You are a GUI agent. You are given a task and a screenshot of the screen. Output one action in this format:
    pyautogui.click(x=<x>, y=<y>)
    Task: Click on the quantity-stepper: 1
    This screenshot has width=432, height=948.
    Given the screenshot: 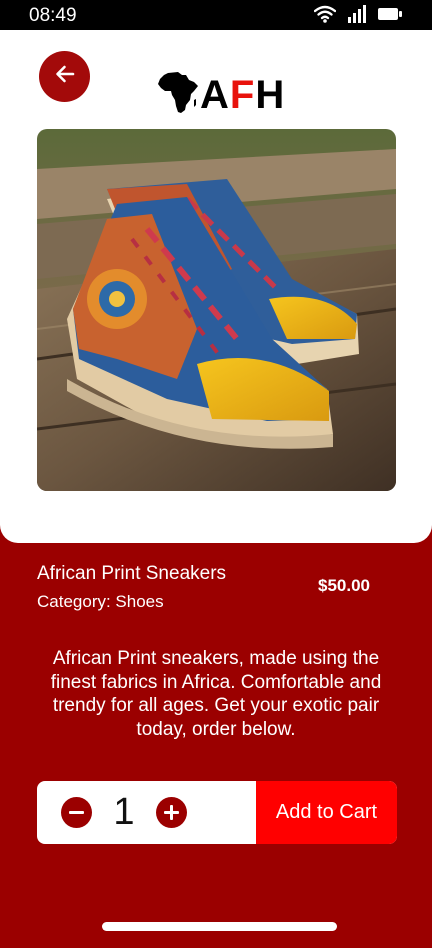 What is the action you would take?
    pyautogui.click(x=146, y=812)
    